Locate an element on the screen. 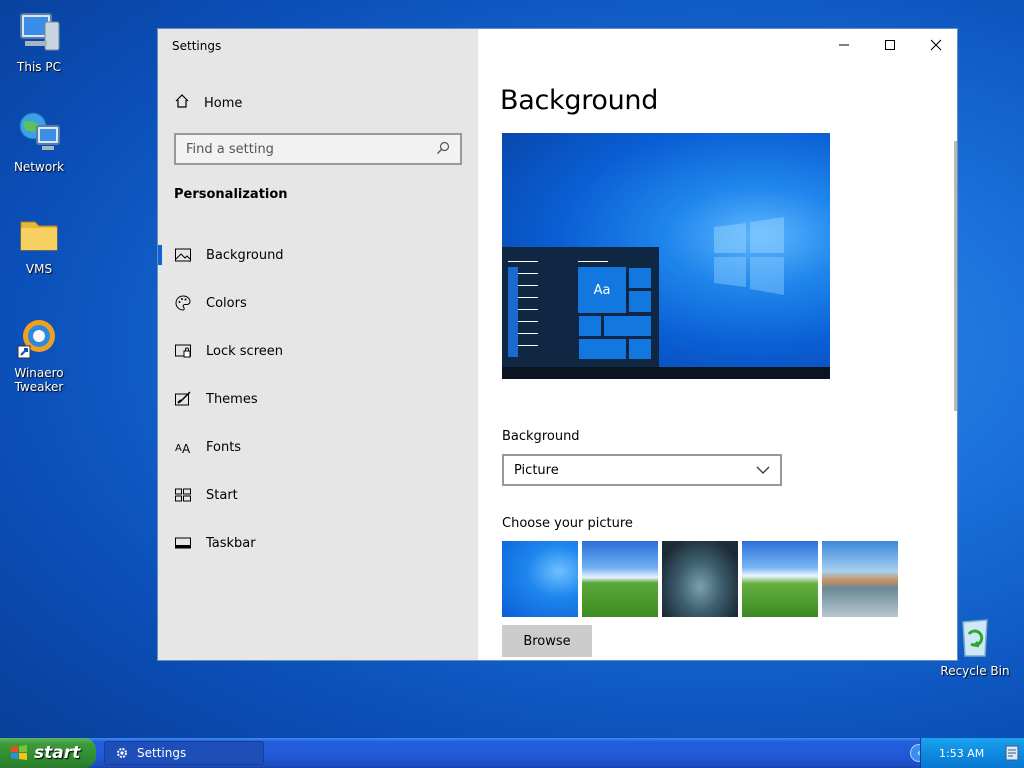 The width and height of the screenshot is (1024, 768). background-type-dropdown: Picture is located at coordinates (642, 470).